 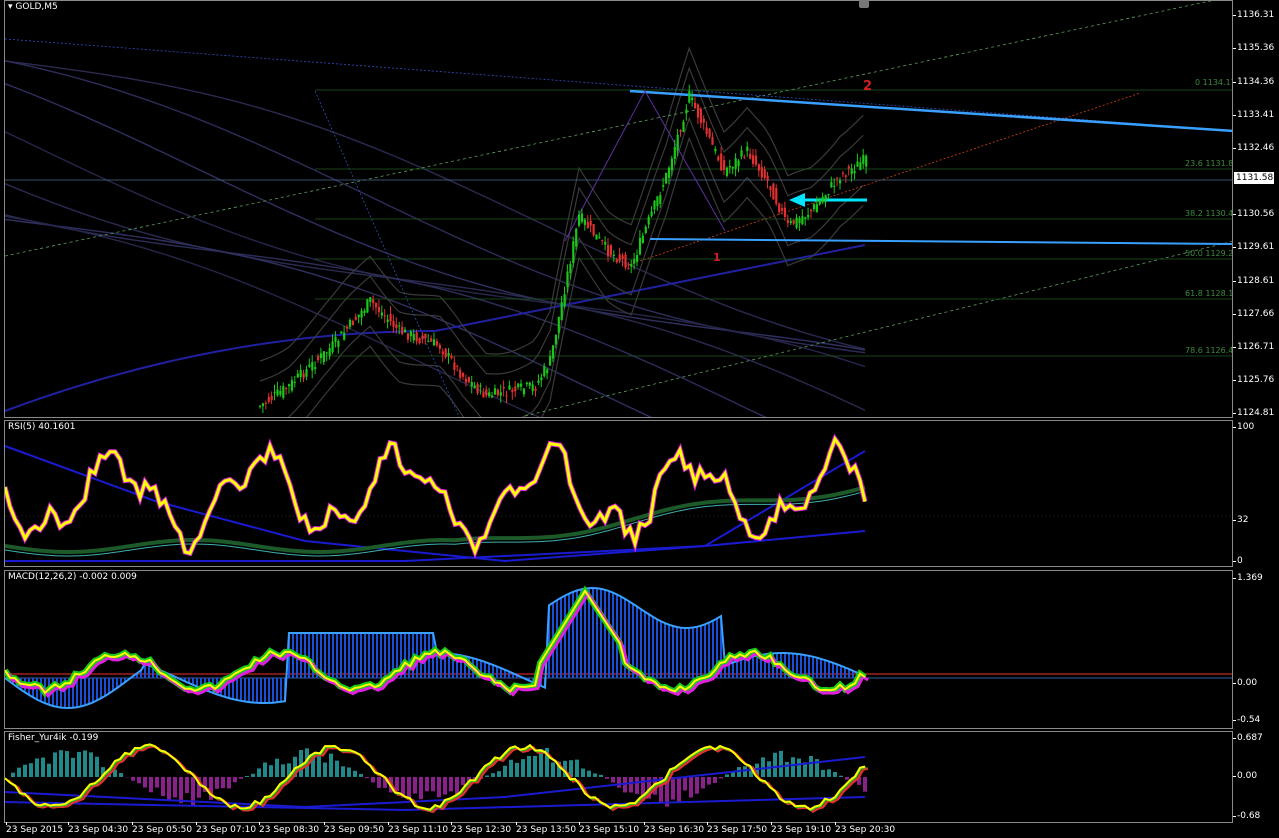 What do you see at coordinates (10, 7) in the screenshot?
I see `dropdown-triangle-icon: ▾` at bounding box center [10, 7].